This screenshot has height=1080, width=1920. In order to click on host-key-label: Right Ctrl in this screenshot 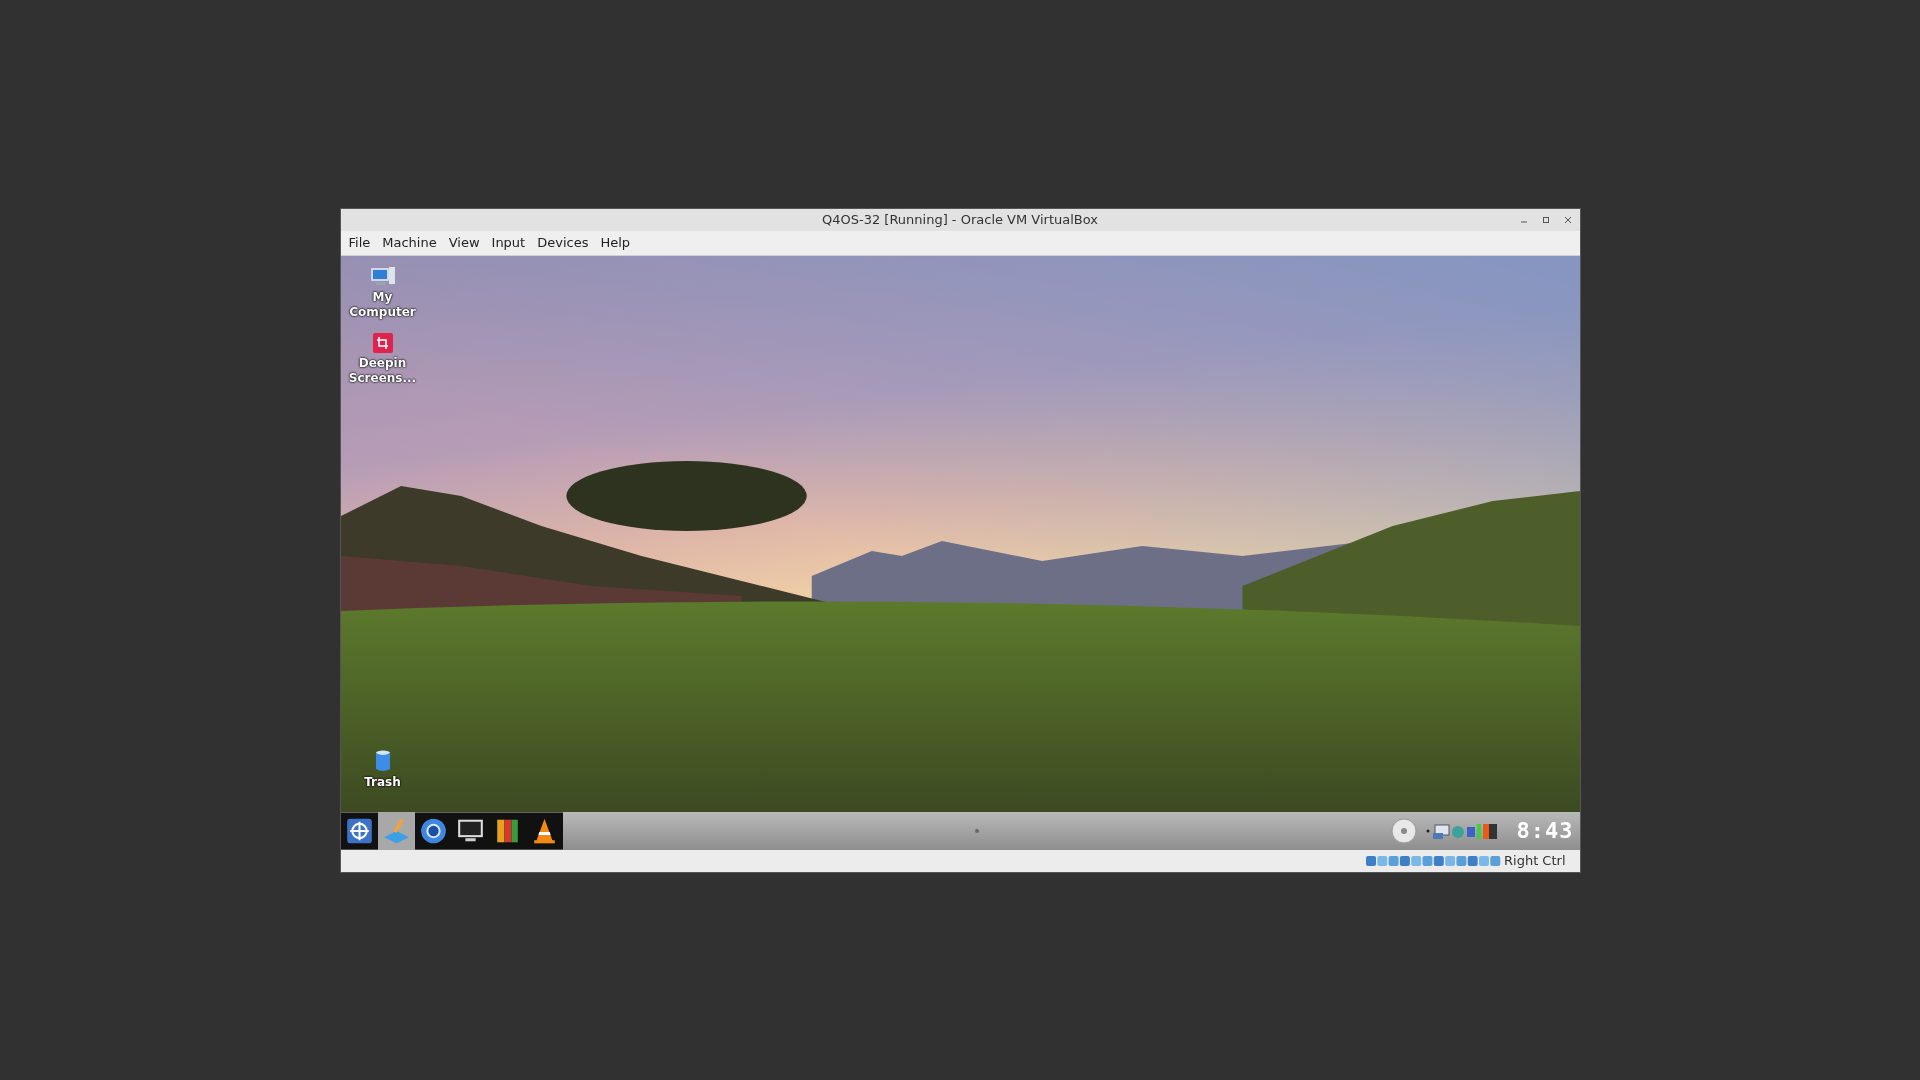, I will do `click(1535, 860)`.